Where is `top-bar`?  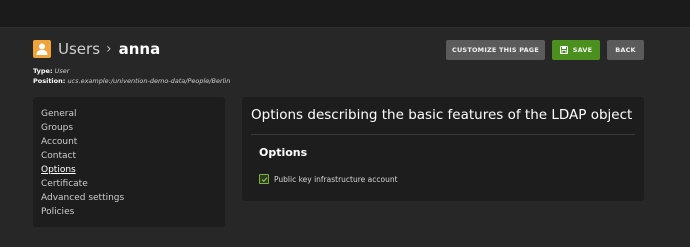 top-bar is located at coordinates (345, 14).